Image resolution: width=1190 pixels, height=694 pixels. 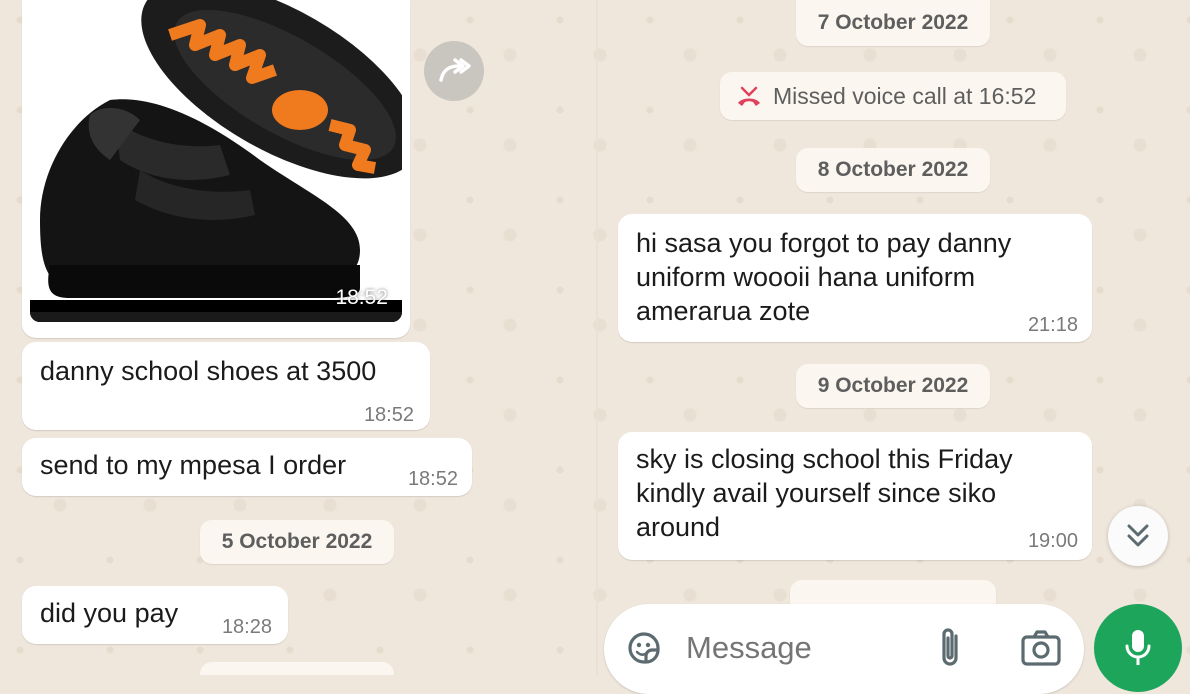 I want to click on scroll-to-bottom-button, so click(x=1138, y=536).